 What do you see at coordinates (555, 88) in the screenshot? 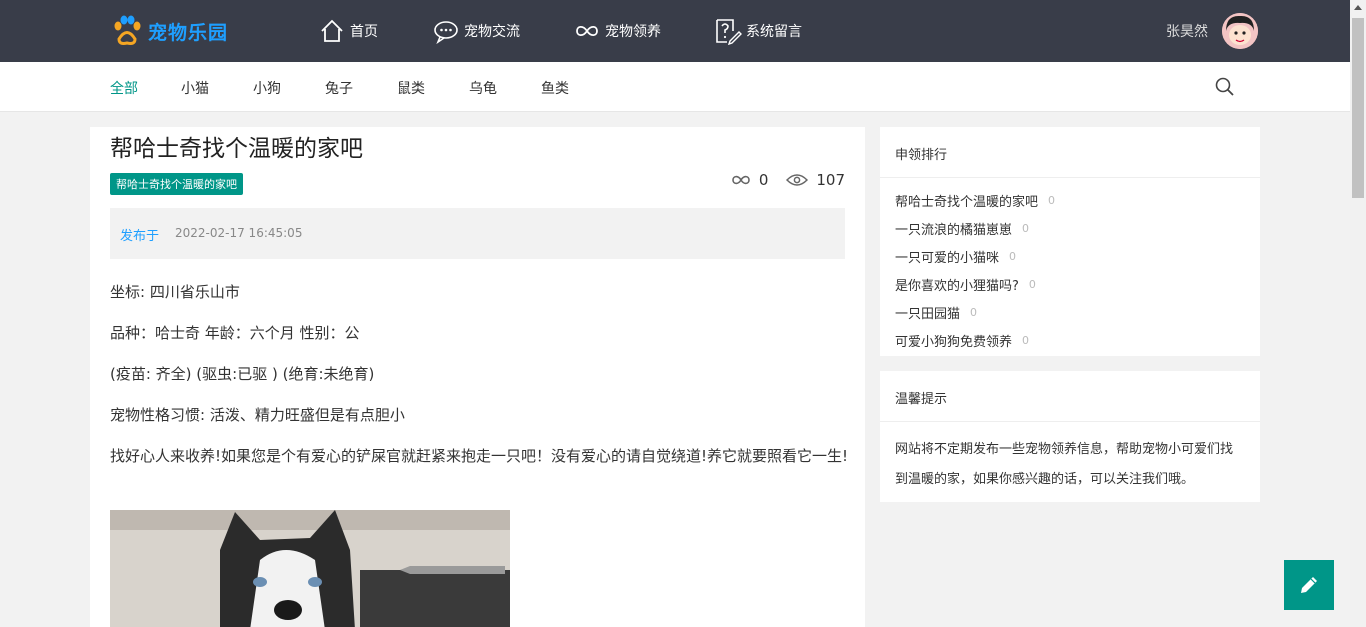
I see `category-fish: 鱼类` at bounding box center [555, 88].